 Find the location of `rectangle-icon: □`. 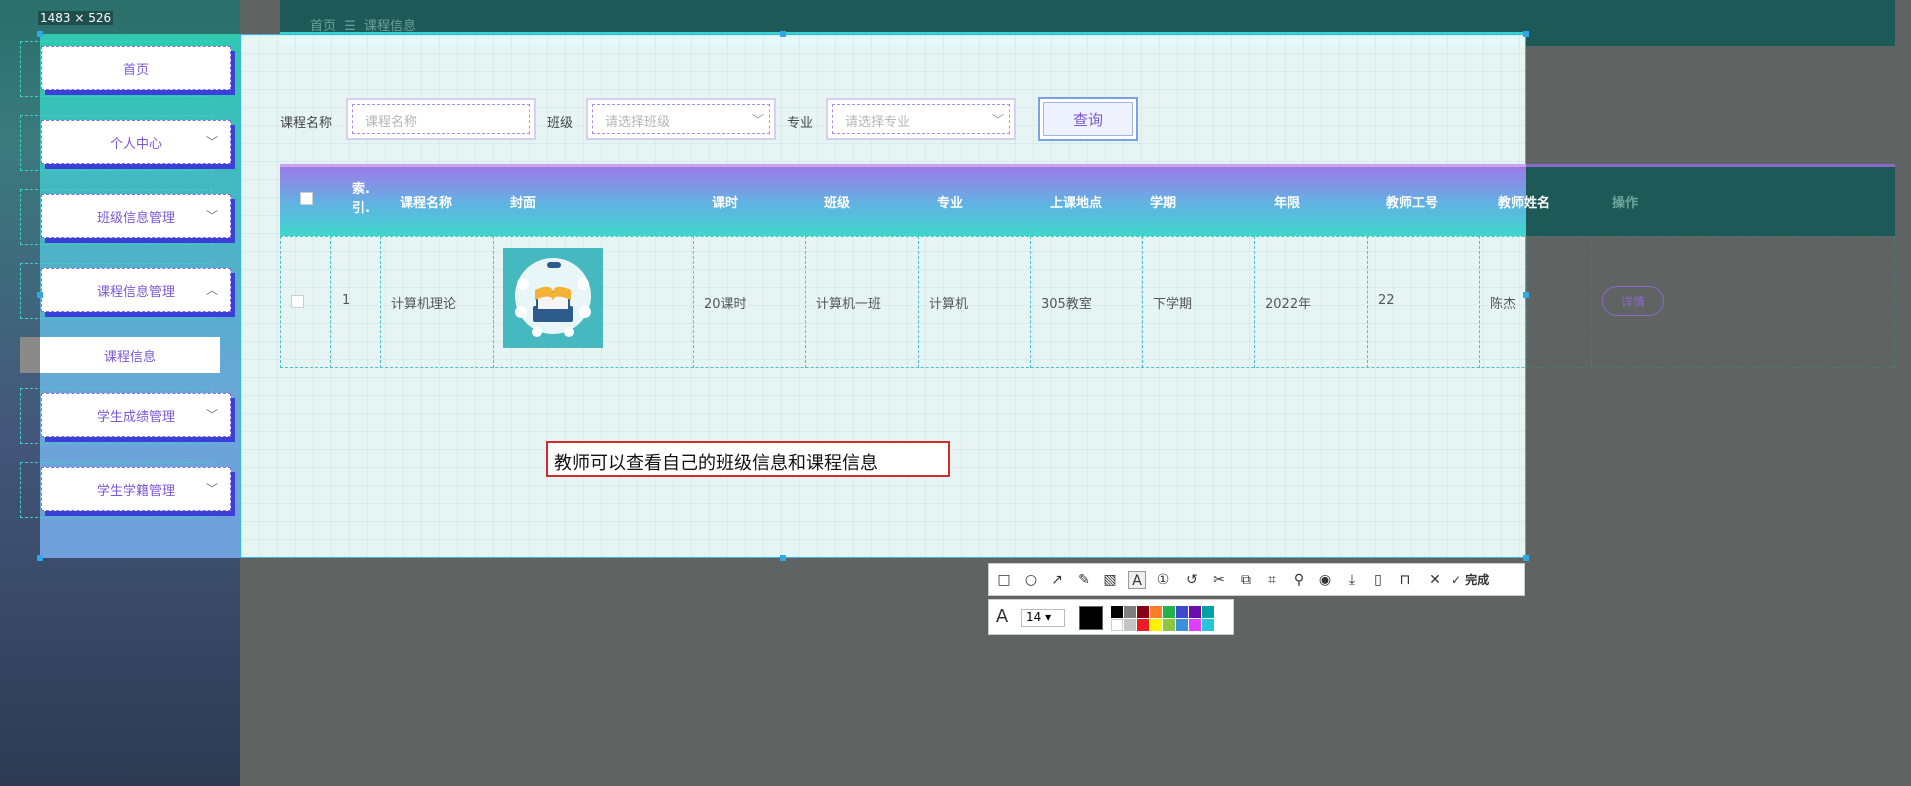

rectangle-icon: □ is located at coordinates (1004, 580).